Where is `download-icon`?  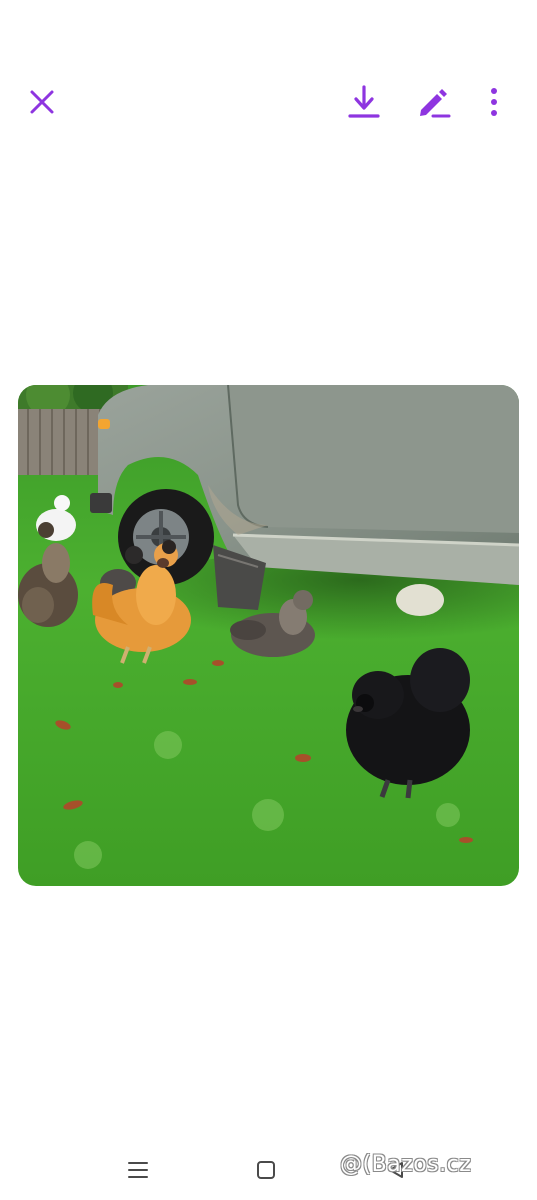
download-icon is located at coordinates (364, 101).